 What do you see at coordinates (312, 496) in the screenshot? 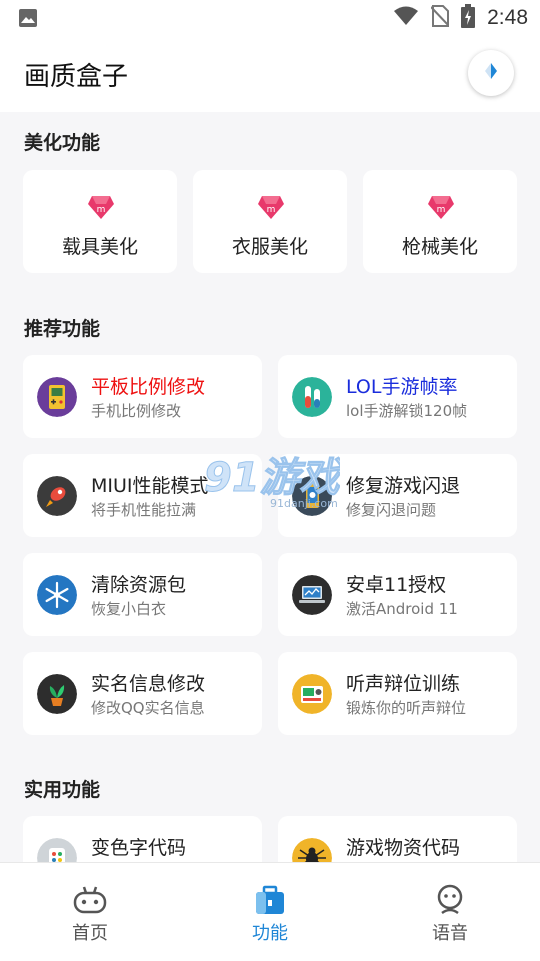
I see `phone-repair-icon` at bounding box center [312, 496].